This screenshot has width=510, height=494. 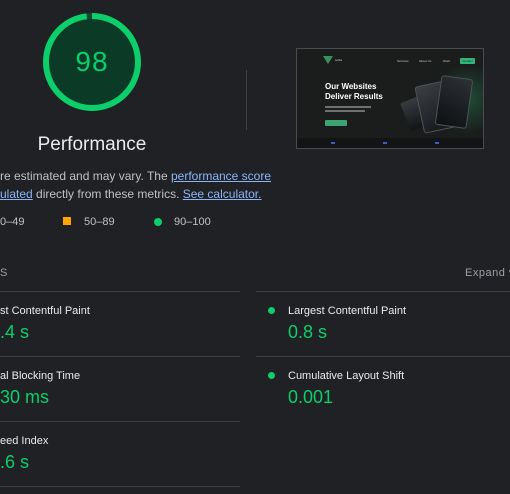 I want to click on metric-label-tbt: al Blocking Time, so click(x=40, y=376).